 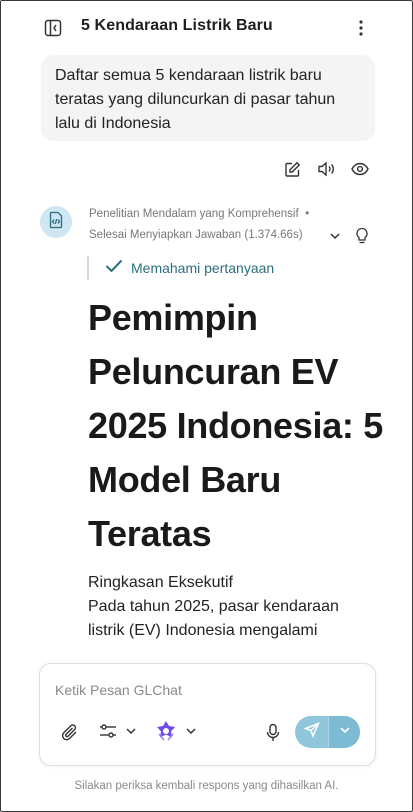 What do you see at coordinates (199, 214) in the screenshot?
I see `research-mode-label: Penelitian Mendalam yang Komprehensif •` at bounding box center [199, 214].